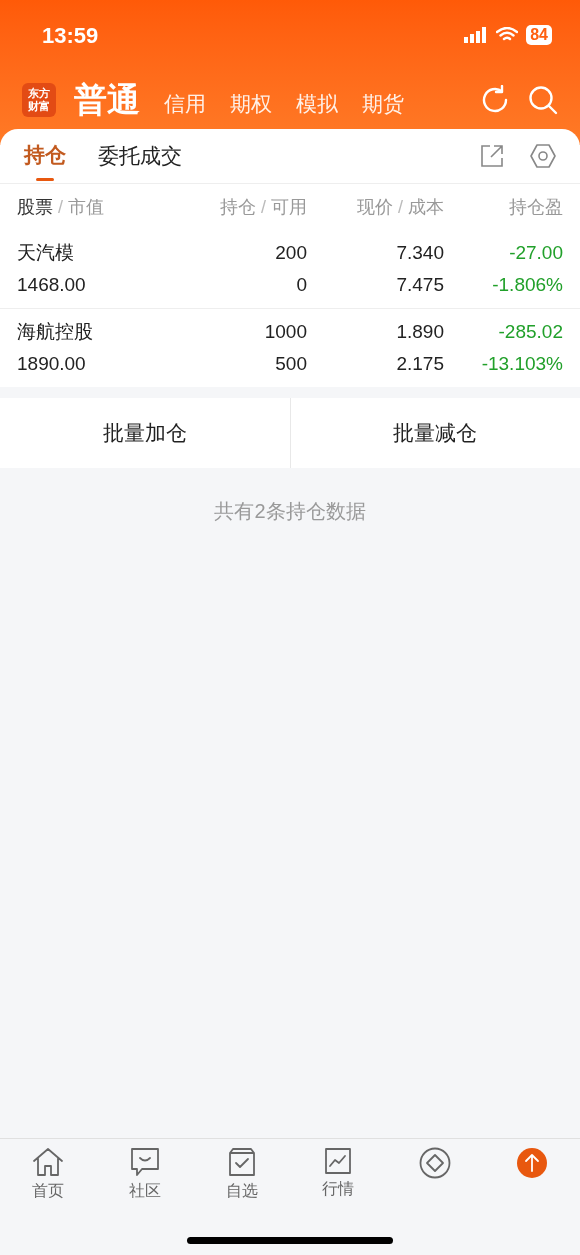 This screenshot has width=580, height=1255. What do you see at coordinates (45, 179) in the screenshot?
I see `tab-indicator` at bounding box center [45, 179].